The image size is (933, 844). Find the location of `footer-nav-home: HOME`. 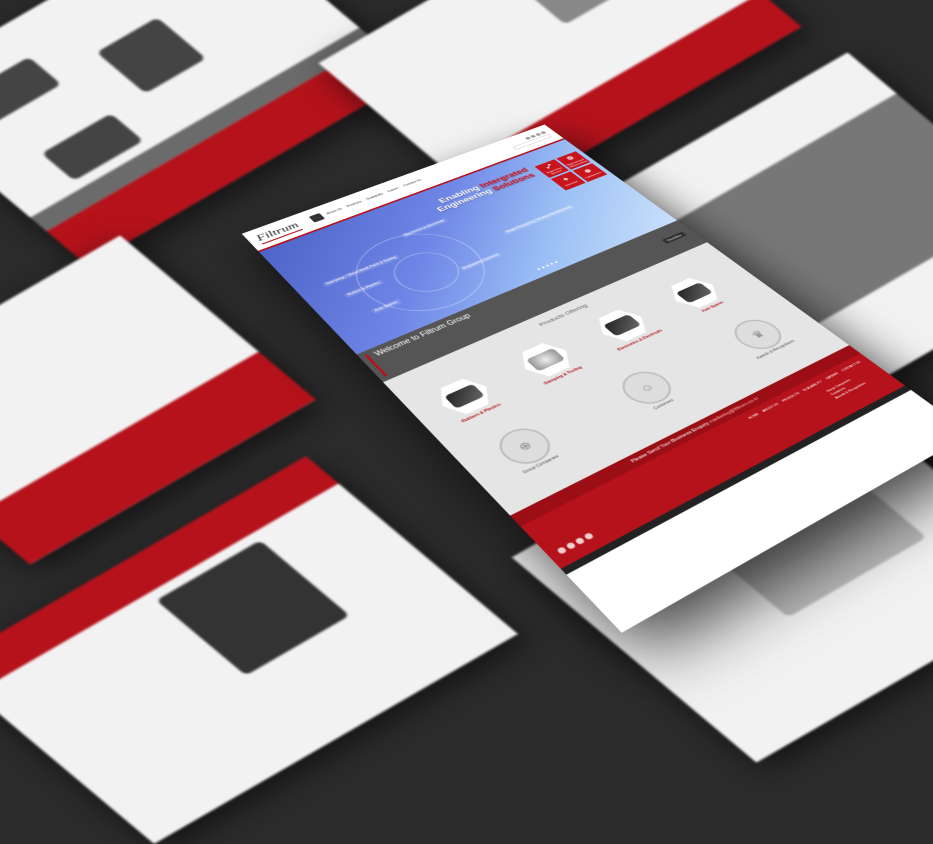

footer-nav-home: HOME is located at coordinates (753, 416).